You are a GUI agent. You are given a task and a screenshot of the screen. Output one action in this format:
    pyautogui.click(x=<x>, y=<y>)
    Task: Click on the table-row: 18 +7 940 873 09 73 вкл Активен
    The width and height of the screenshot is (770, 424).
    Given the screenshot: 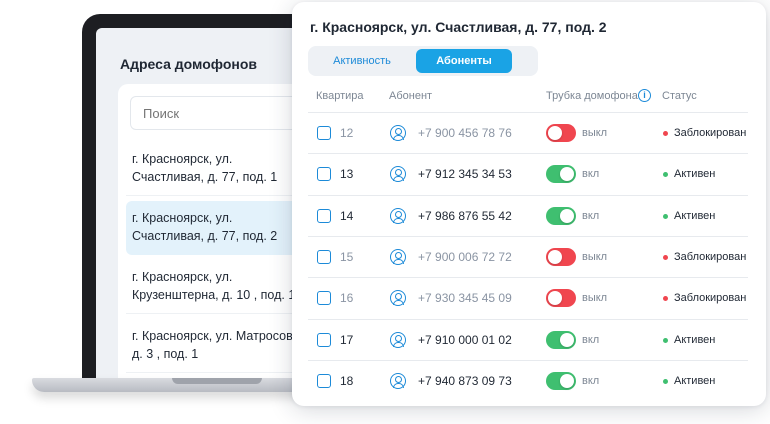 What is the action you would take?
    pyautogui.click(x=528, y=380)
    